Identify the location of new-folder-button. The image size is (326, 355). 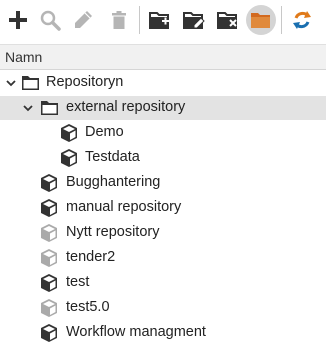
(160, 20).